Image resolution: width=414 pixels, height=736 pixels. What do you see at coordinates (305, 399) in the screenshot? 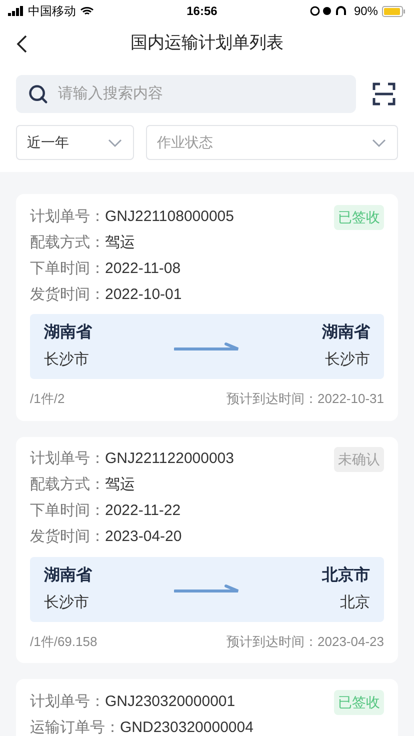
I see `eta-text: 预计到达时间：2022-10-31` at bounding box center [305, 399].